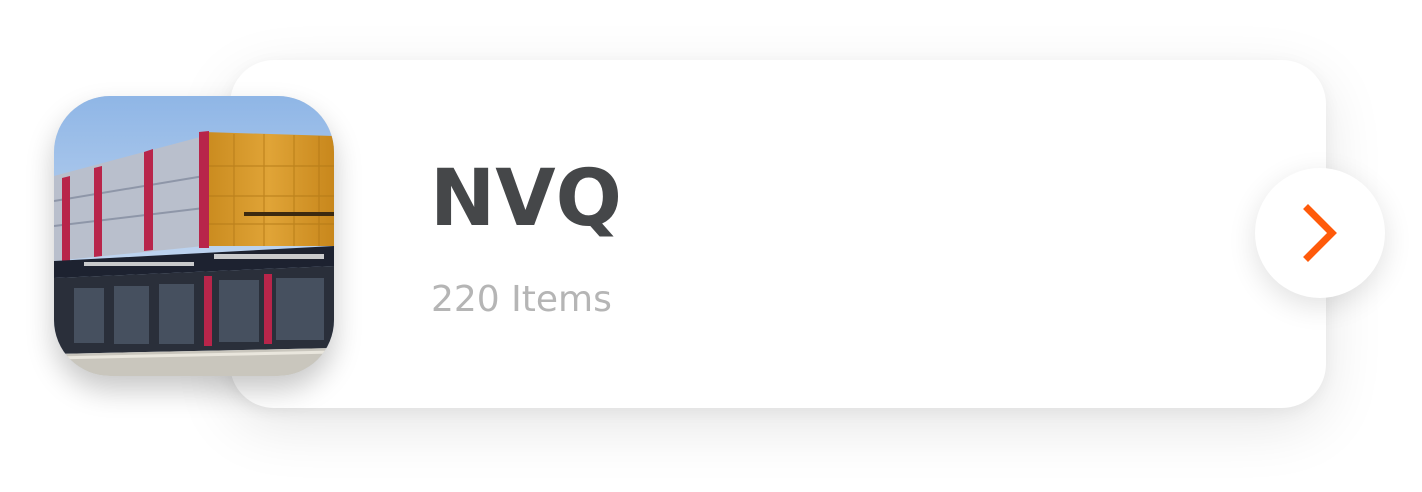 This screenshot has width=1422, height=492. I want to click on category-item-count: 220 Items, so click(521, 299).